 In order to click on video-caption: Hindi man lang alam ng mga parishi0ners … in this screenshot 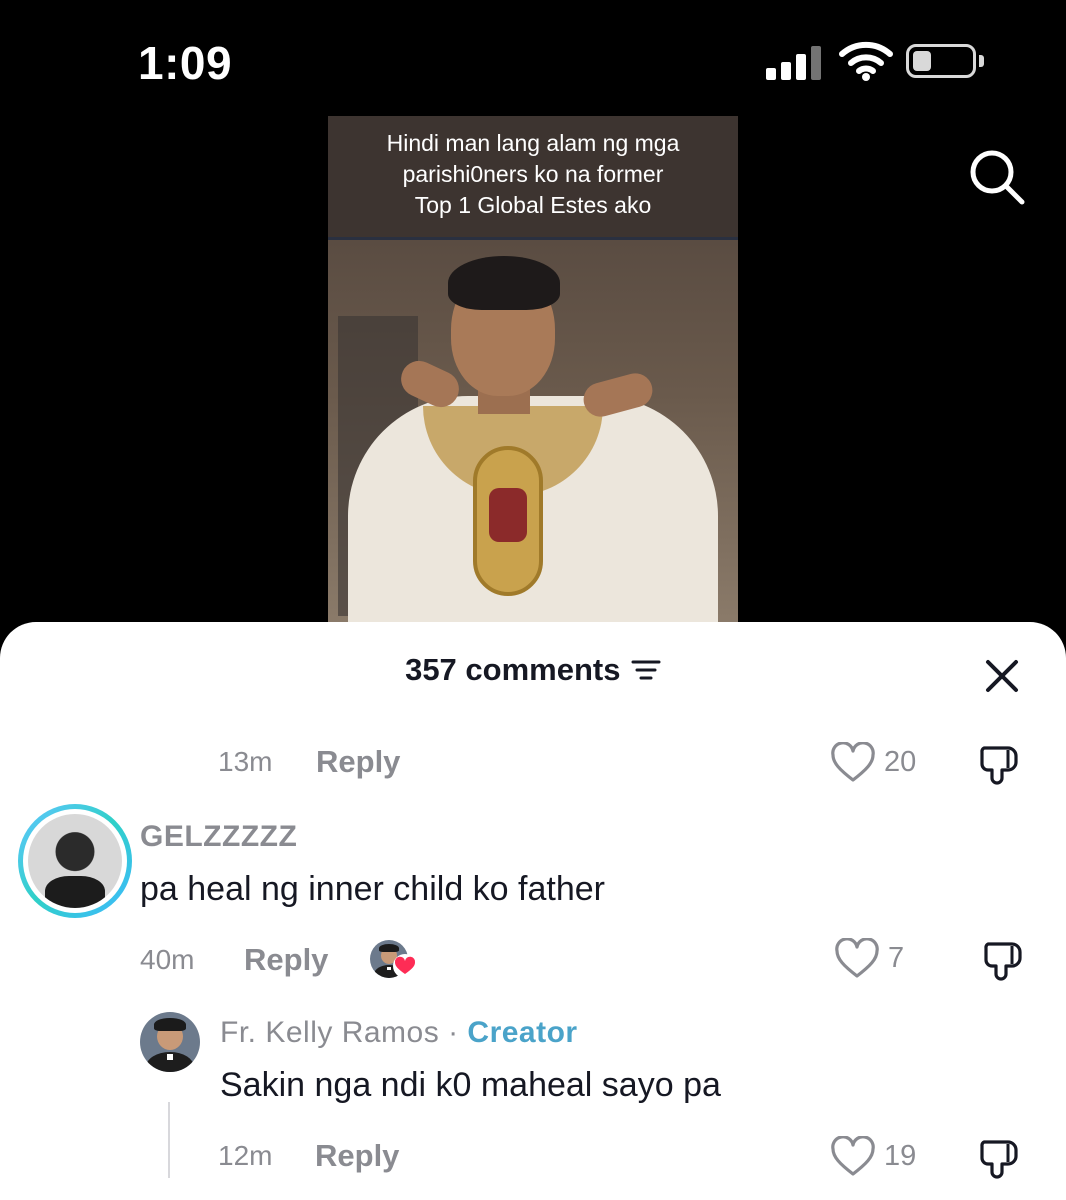, I will do `click(533, 174)`.